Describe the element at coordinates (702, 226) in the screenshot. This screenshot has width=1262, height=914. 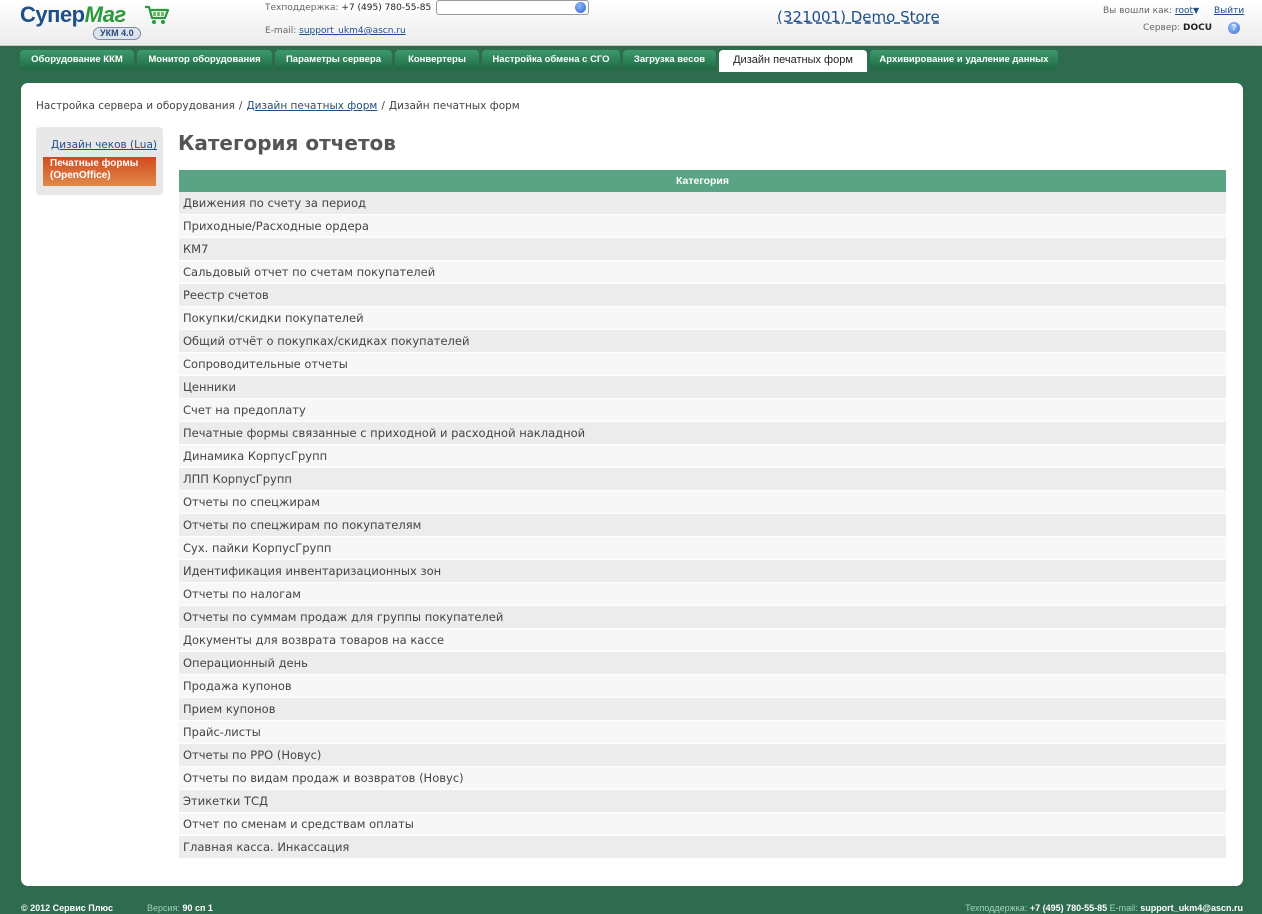
I see `table-row: Приходные/Расходные ордера` at that location.